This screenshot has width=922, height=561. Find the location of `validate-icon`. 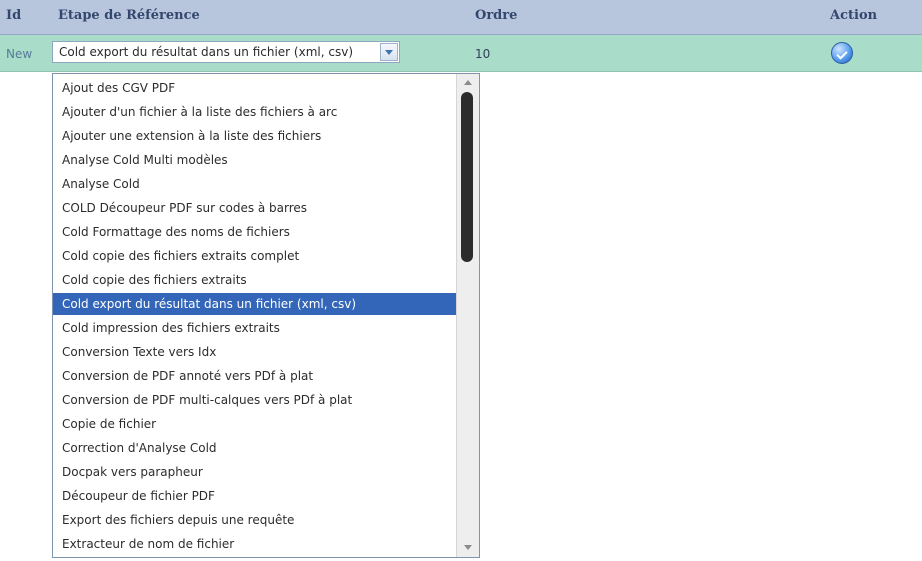

validate-icon is located at coordinates (842, 53).